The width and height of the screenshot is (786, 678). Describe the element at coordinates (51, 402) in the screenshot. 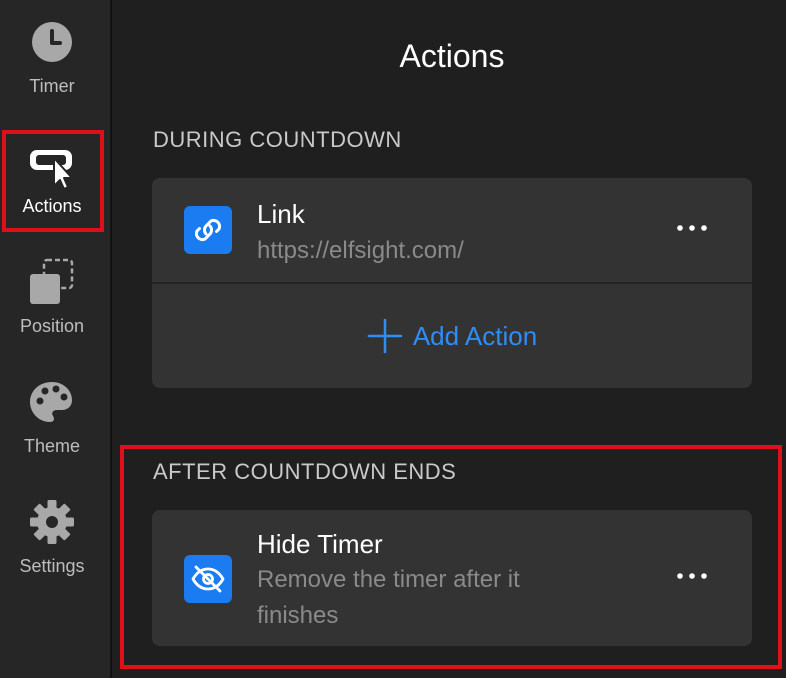

I see `palette-icon` at that location.